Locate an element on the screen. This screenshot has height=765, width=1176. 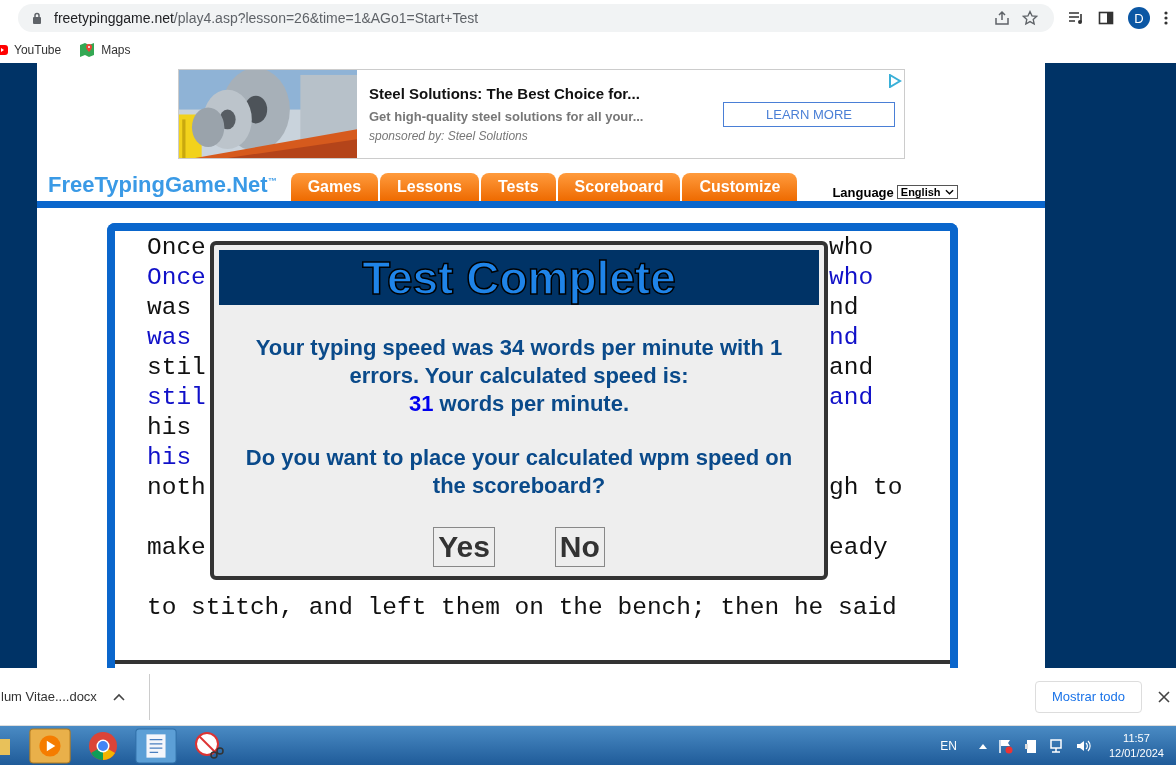
battery-icon is located at coordinates (1030, 746).